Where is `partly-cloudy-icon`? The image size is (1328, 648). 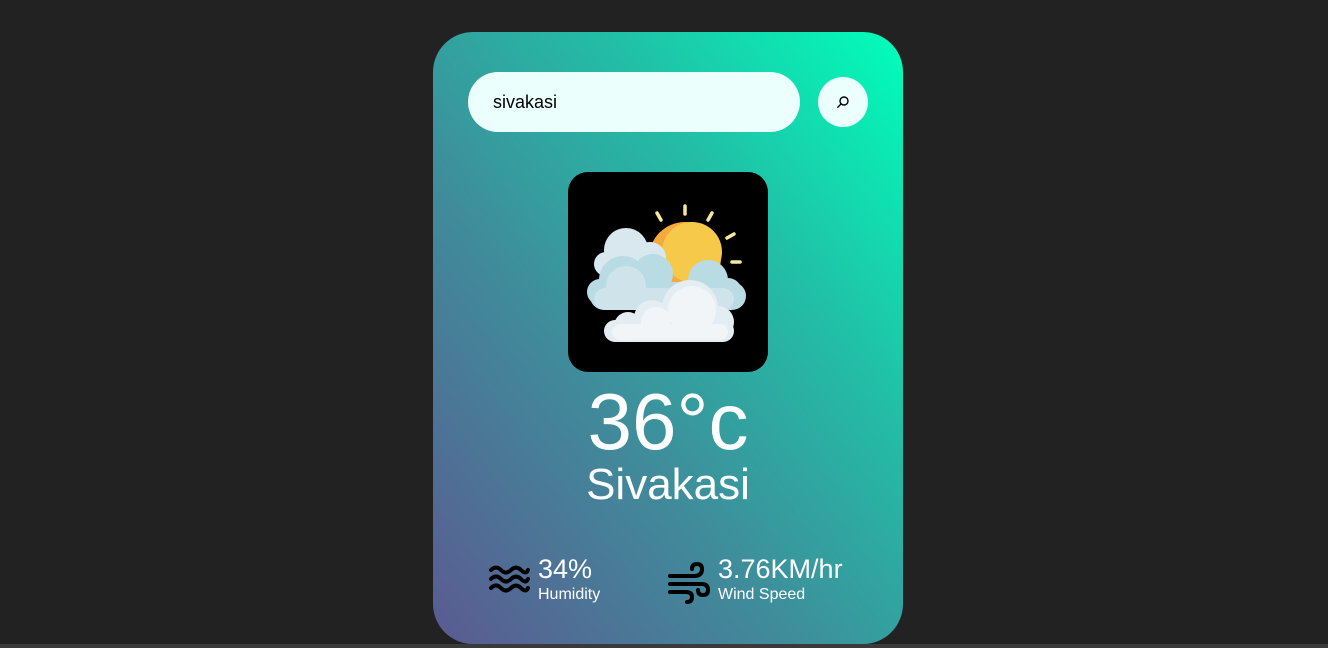 partly-cloudy-icon is located at coordinates (666, 273).